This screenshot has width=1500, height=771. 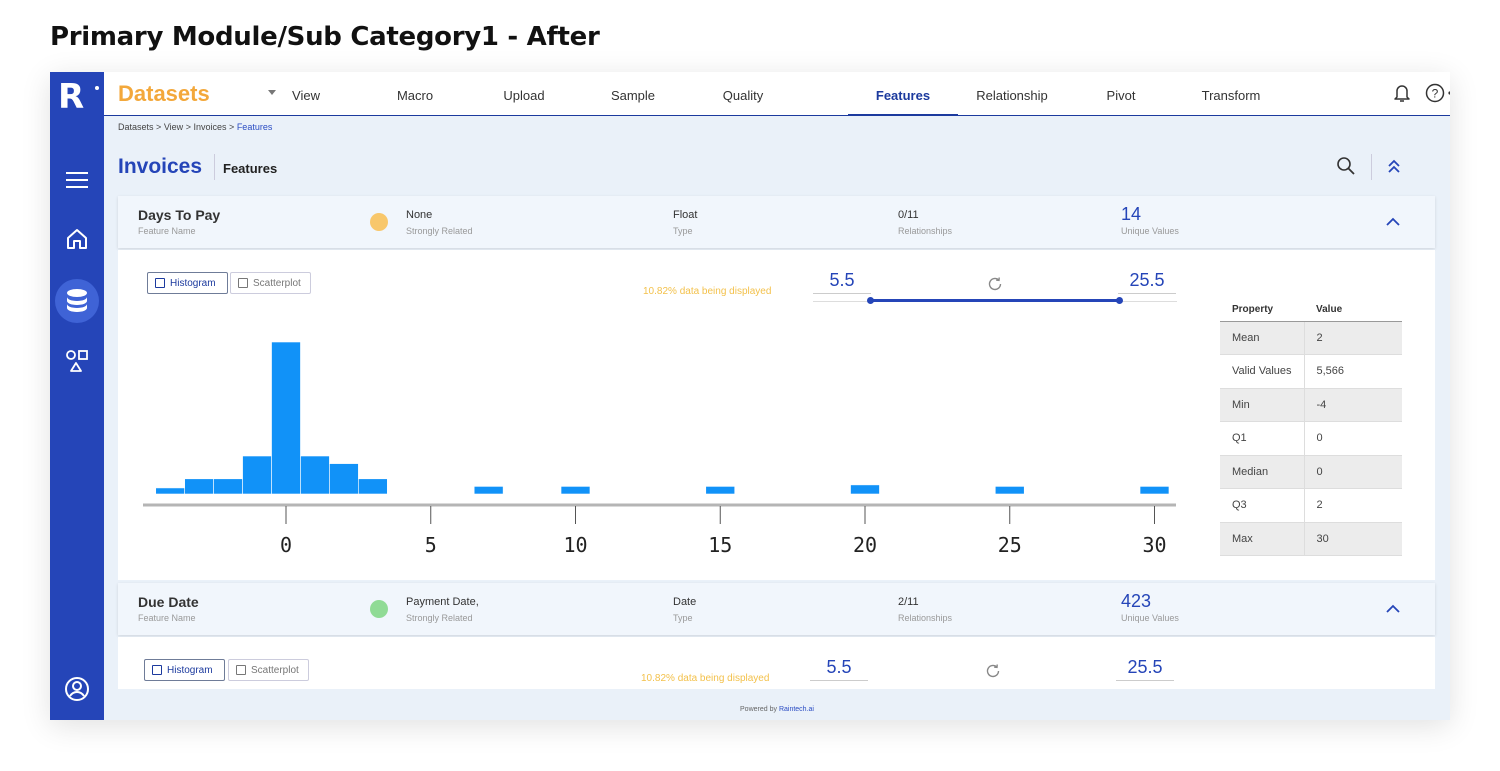 I want to click on stat-value: 2, so click(x=1353, y=505).